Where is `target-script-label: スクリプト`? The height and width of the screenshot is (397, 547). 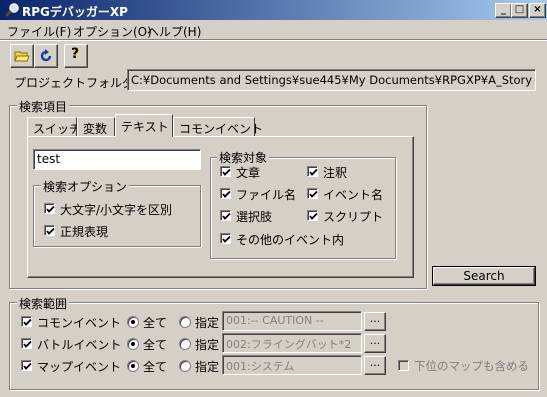
target-script-label: スクリプト is located at coordinates (353, 217).